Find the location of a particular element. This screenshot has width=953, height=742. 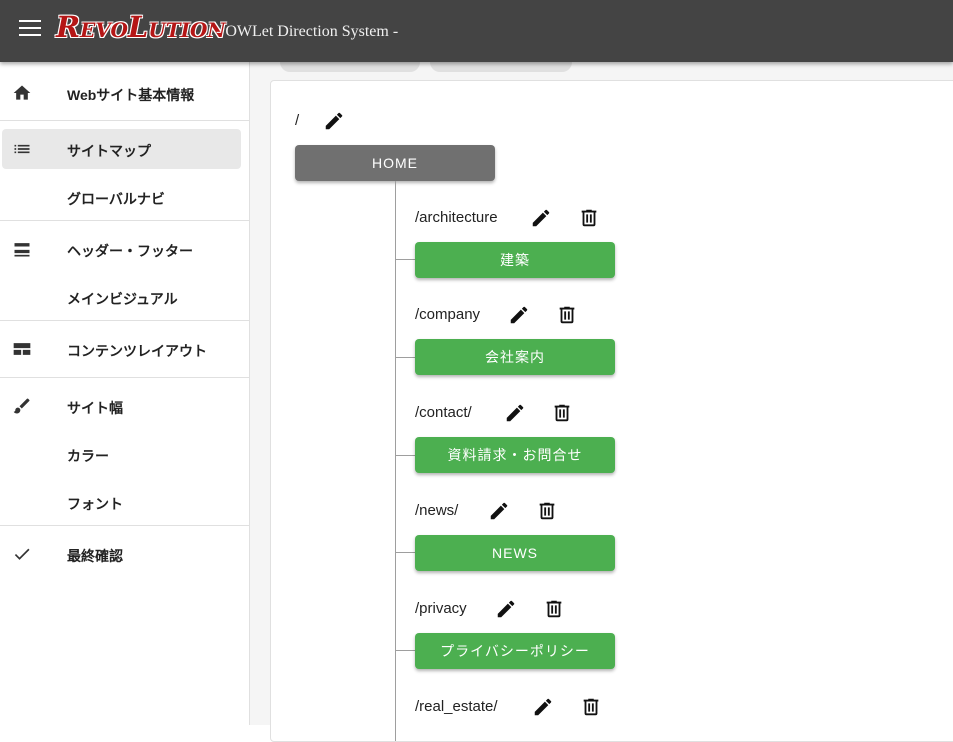

app-logo: RevoLution is located at coordinates (141, 27).